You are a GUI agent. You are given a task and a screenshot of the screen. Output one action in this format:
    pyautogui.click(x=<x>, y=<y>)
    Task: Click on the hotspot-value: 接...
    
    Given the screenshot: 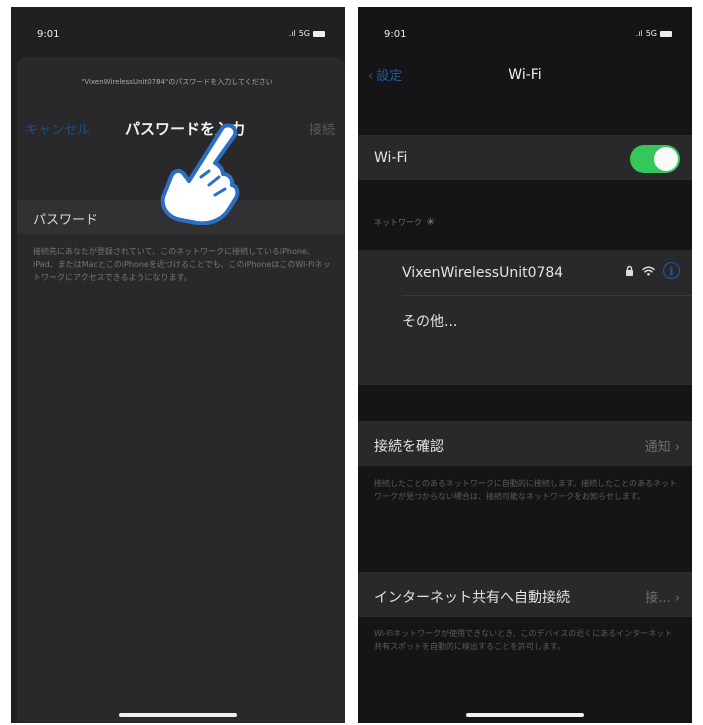 What is the action you would take?
    pyautogui.click(x=658, y=598)
    